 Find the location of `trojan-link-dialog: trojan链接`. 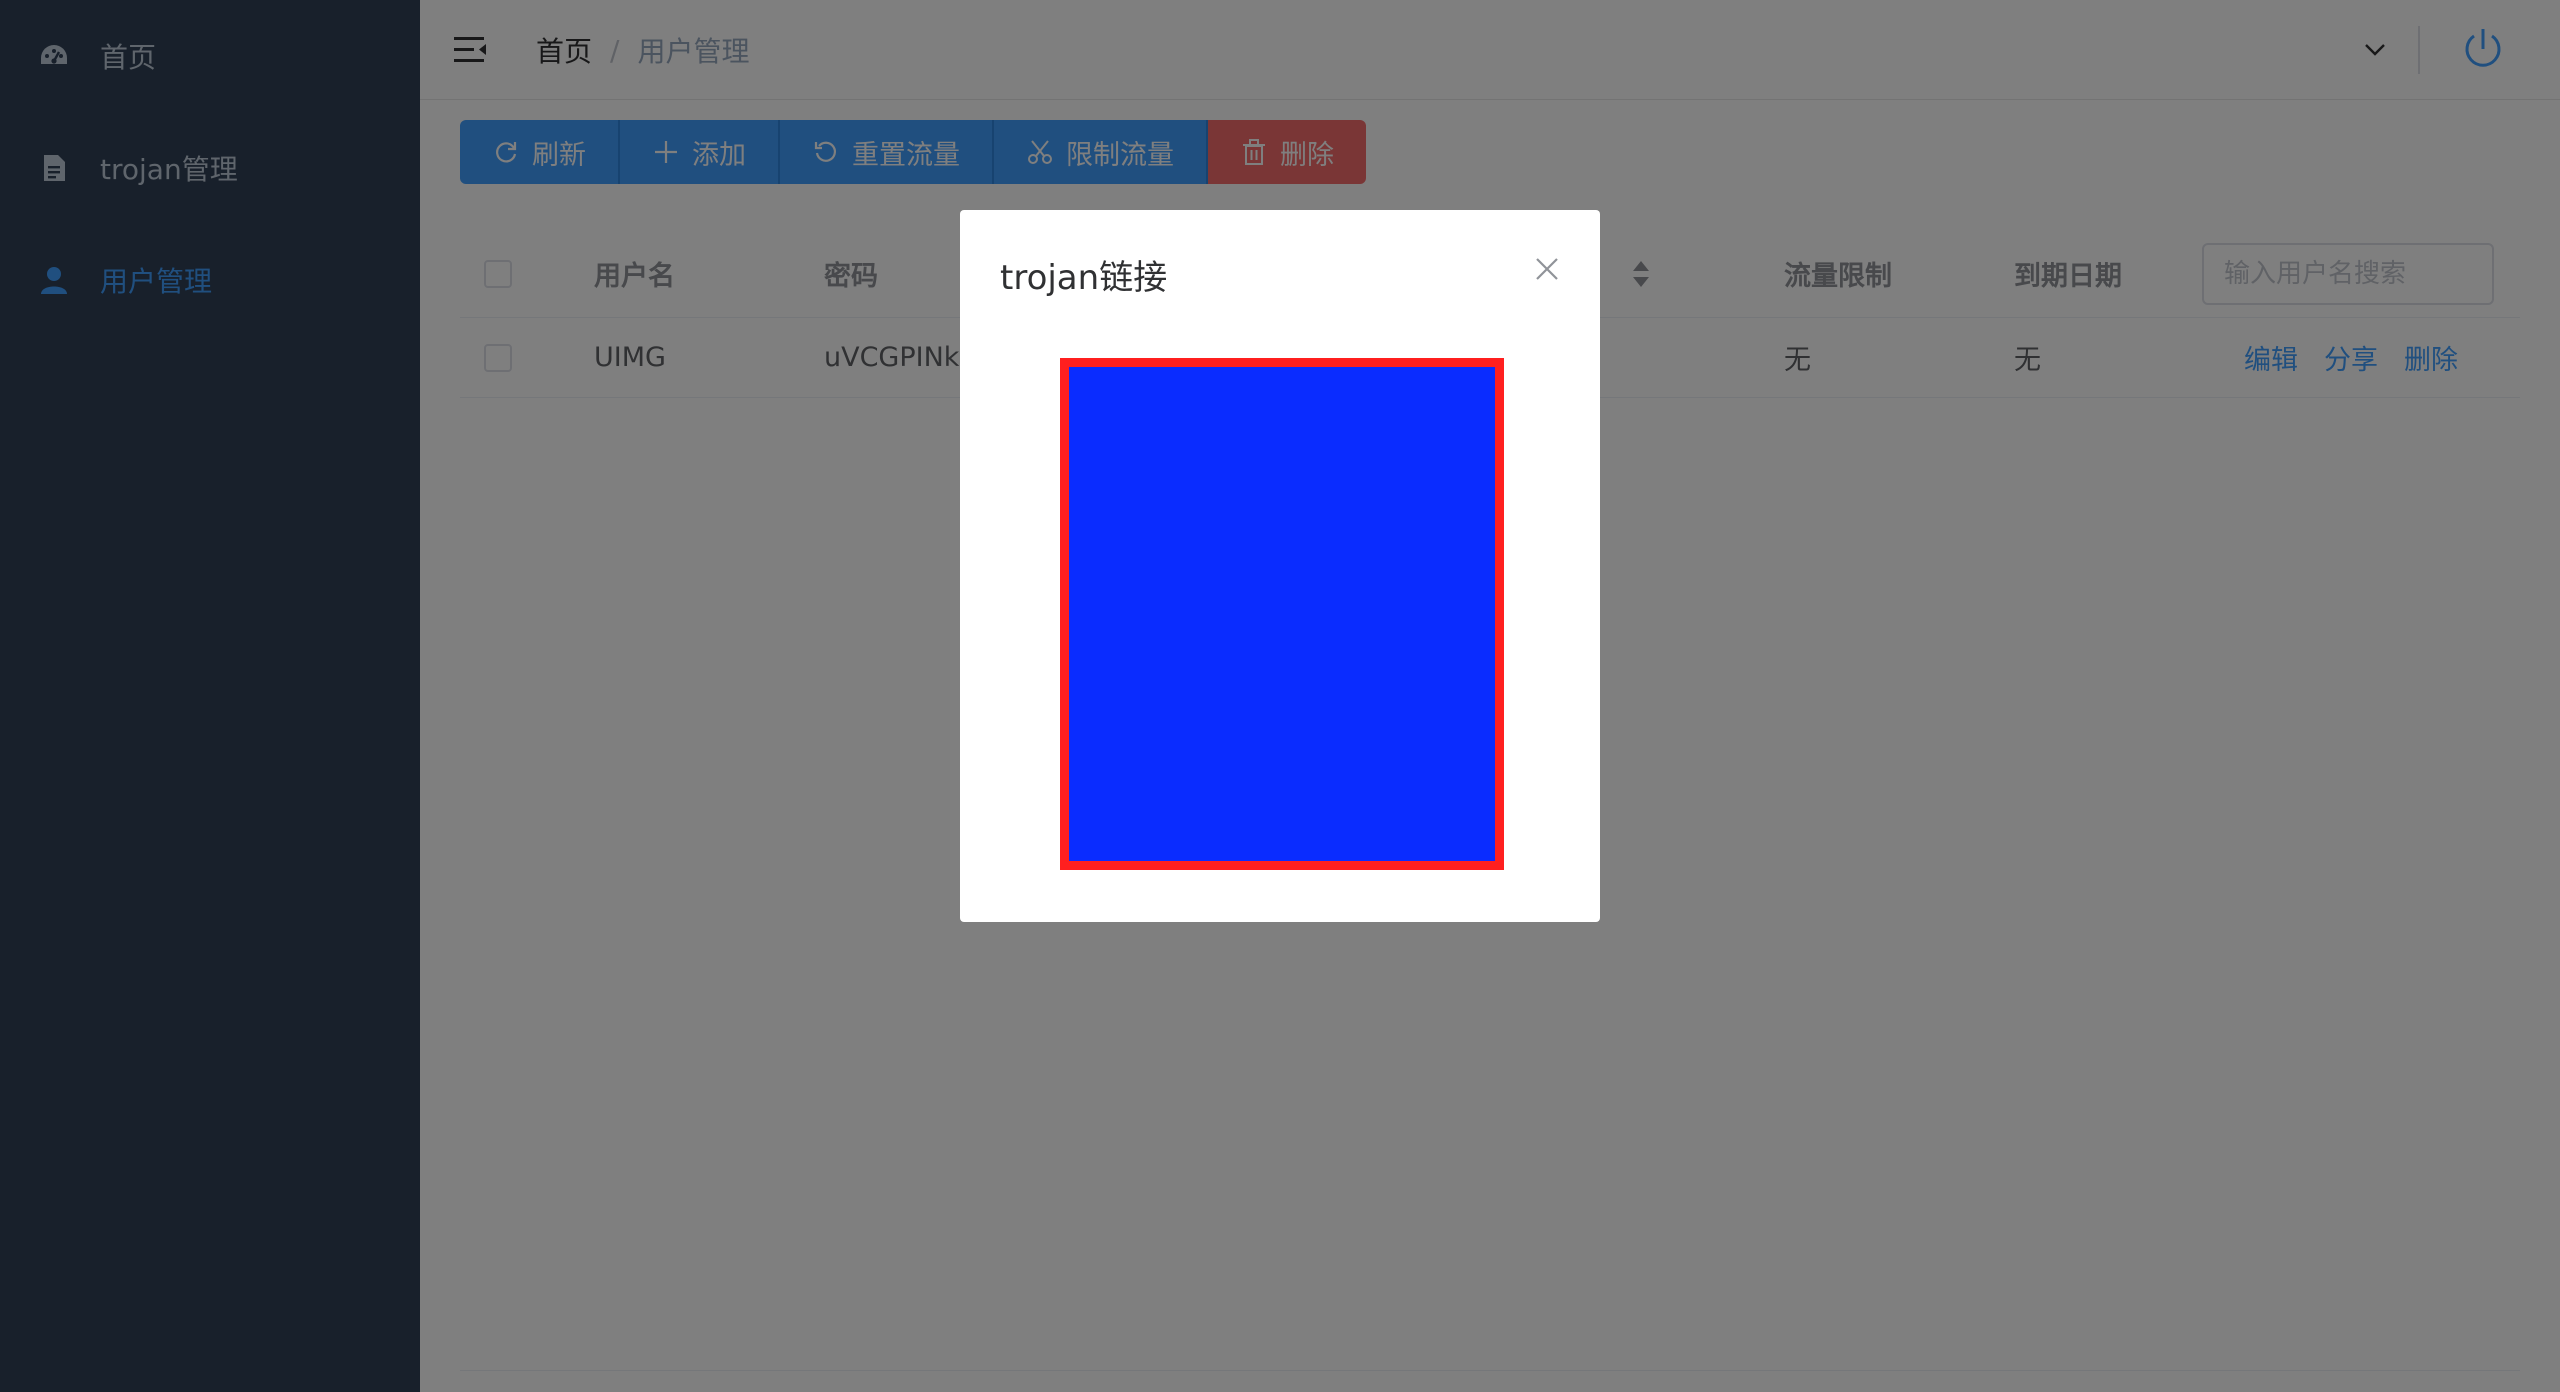

trojan-link-dialog: trojan链接 is located at coordinates (1280, 566).